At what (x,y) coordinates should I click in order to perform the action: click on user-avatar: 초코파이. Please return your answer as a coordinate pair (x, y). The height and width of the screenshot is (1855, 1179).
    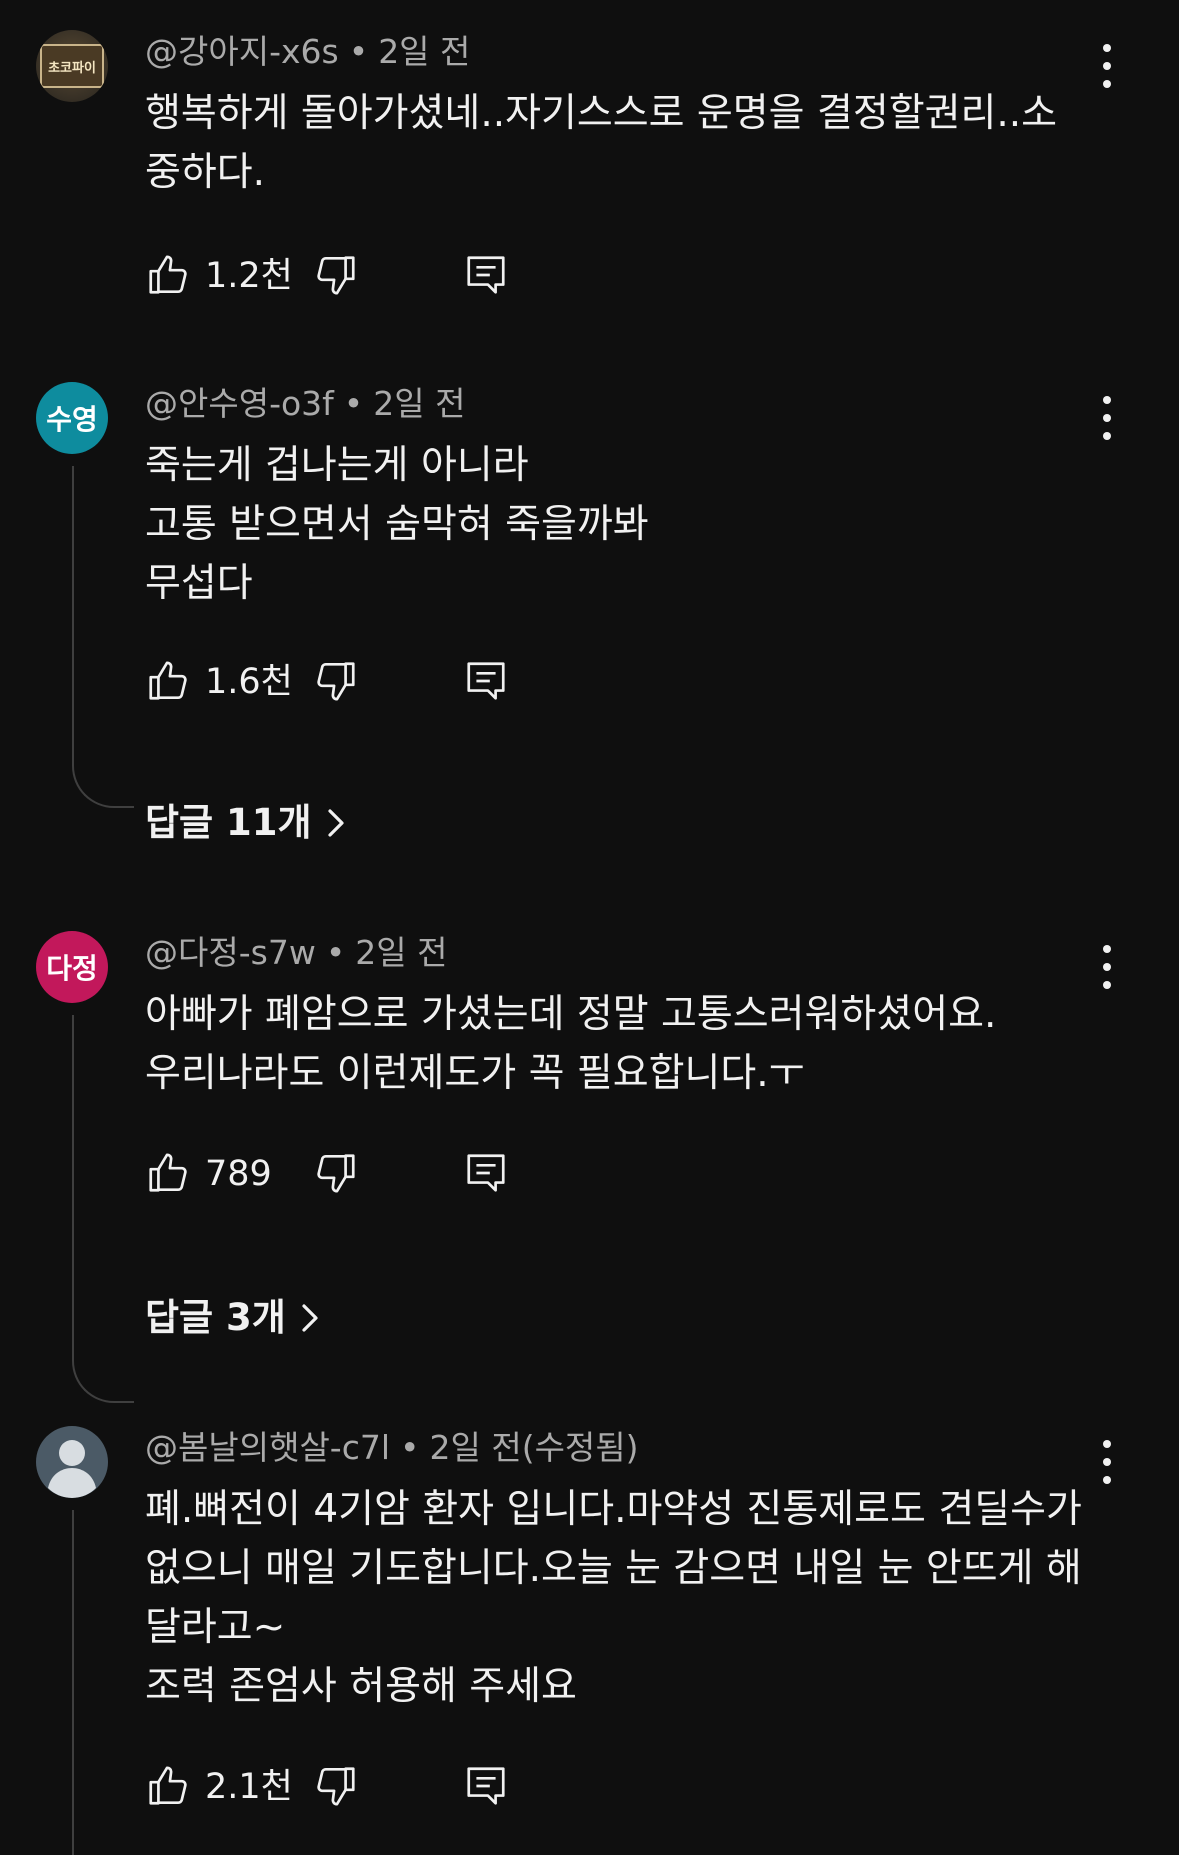
    Looking at the image, I should click on (72, 66).